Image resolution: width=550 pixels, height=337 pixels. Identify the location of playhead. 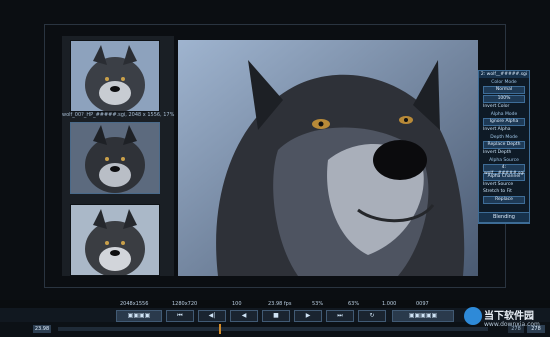
(220, 329).